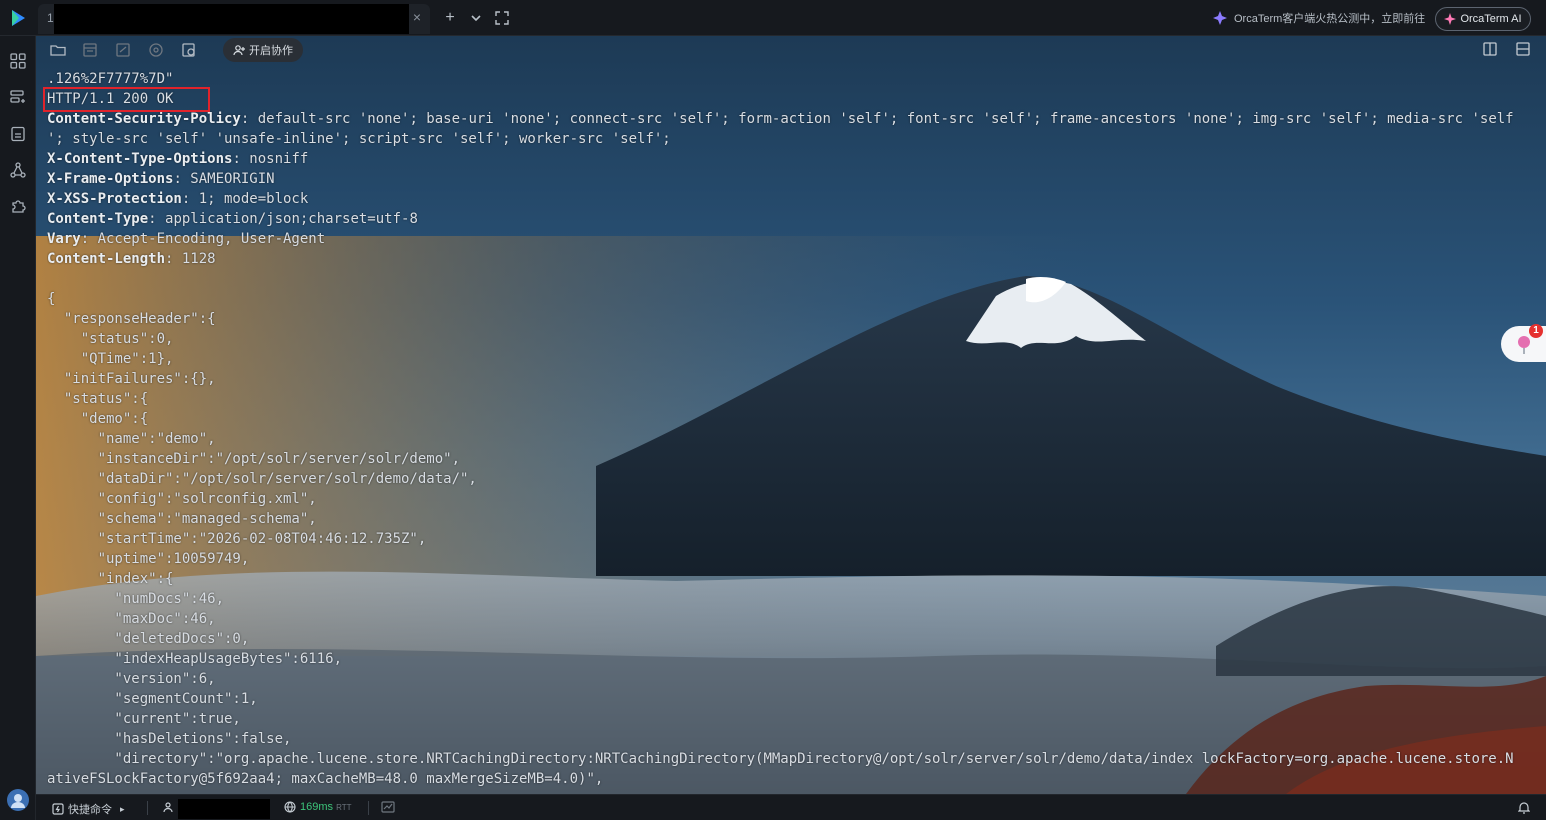 This screenshot has height=820, width=1546. Describe the element at coordinates (1450, 19) in the screenshot. I see `ai-sparkle-icon` at that location.